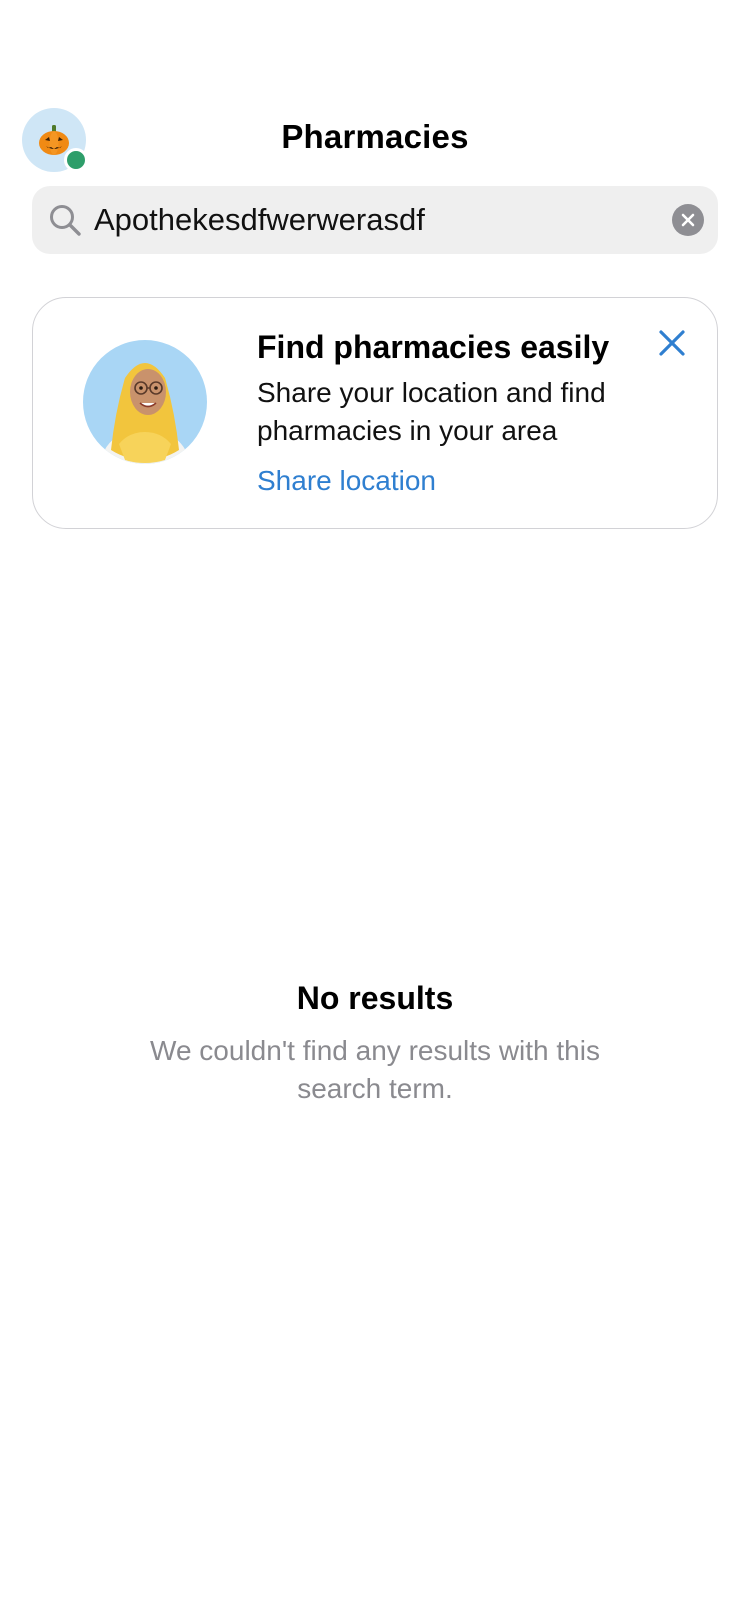 This screenshot has width=750, height=1624. I want to click on search-bar, so click(375, 220).